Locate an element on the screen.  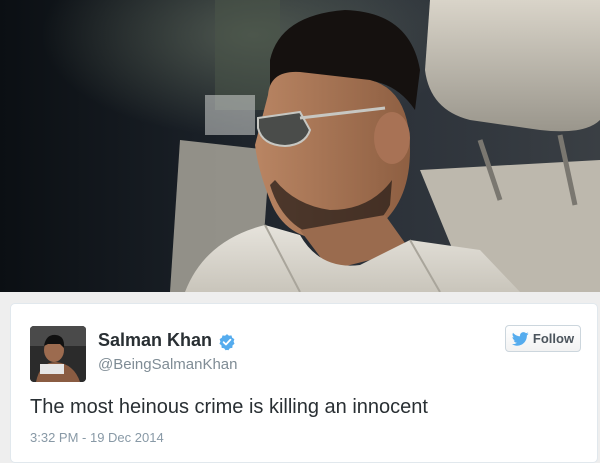
follow-label: Follow is located at coordinates (553, 338).